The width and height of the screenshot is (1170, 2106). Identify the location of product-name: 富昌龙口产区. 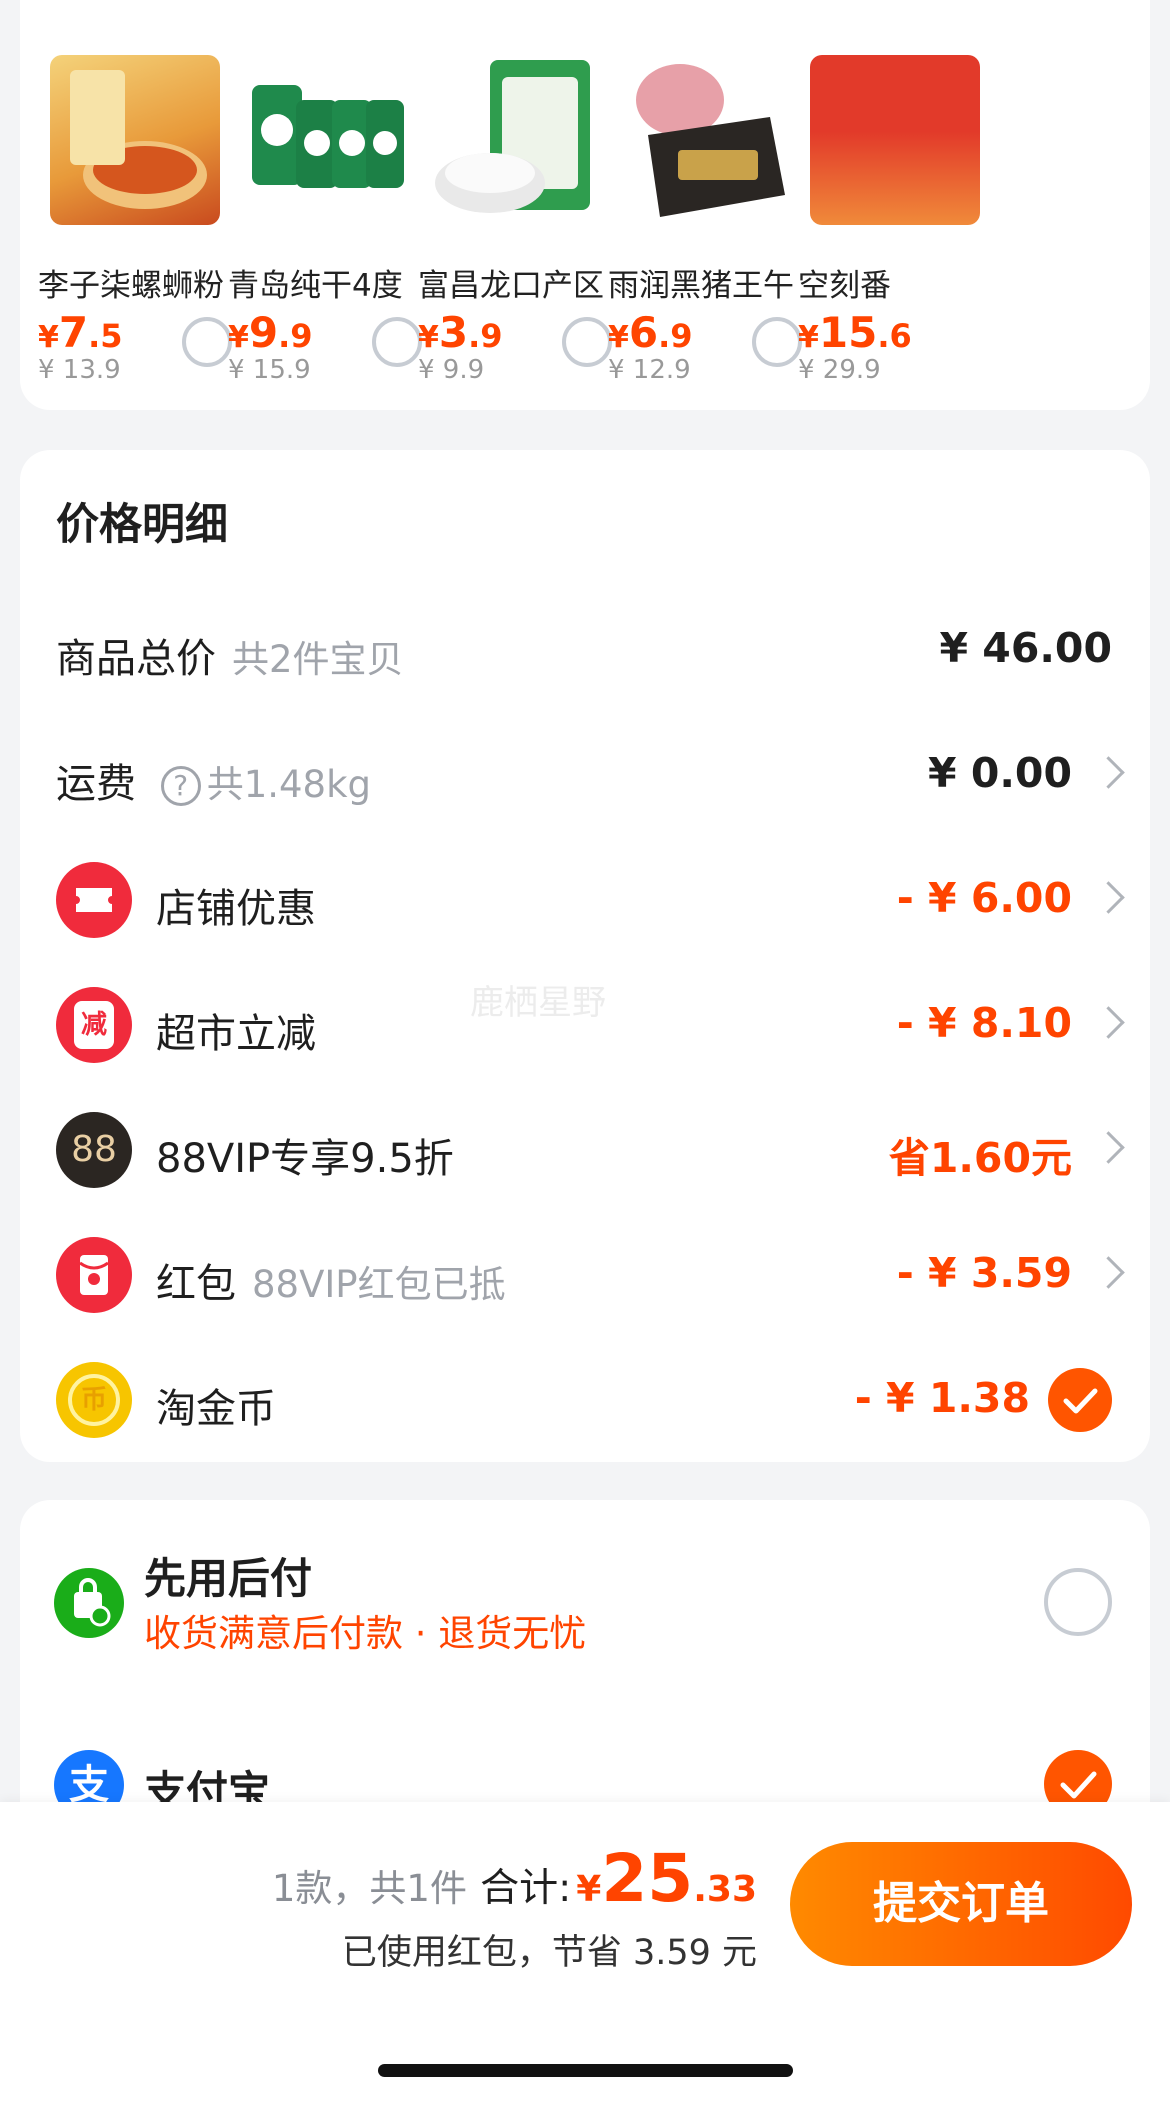
(511, 286).